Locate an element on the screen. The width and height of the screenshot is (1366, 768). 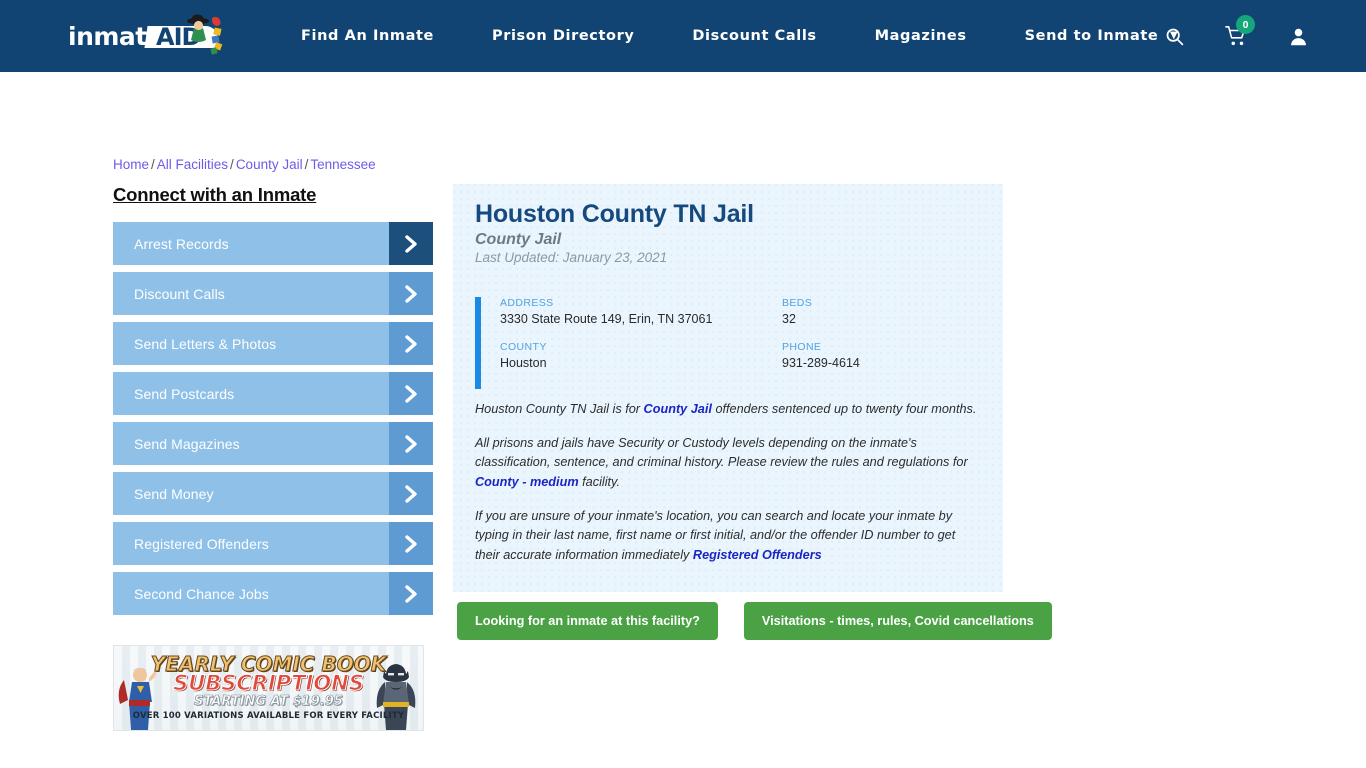
nav-label: Find An Inmate is located at coordinates (367, 36).